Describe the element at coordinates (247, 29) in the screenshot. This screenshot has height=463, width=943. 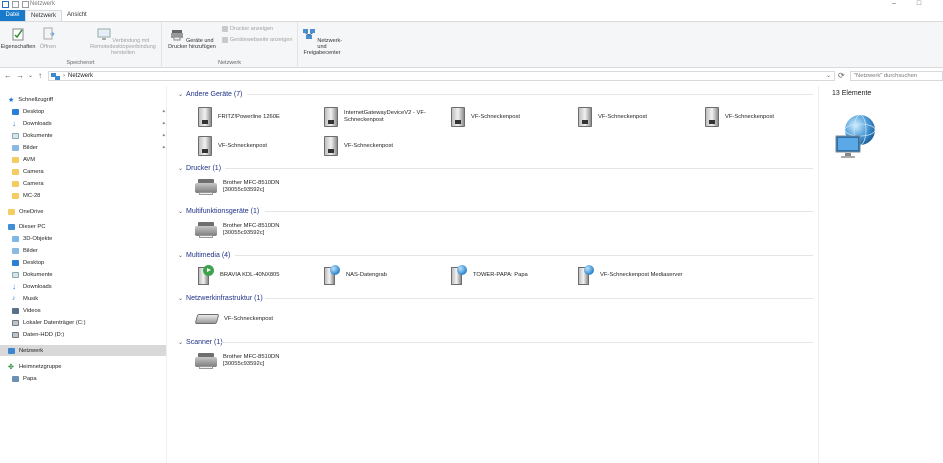
I see `show-printers-button: Drucker anzeigen` at that location.